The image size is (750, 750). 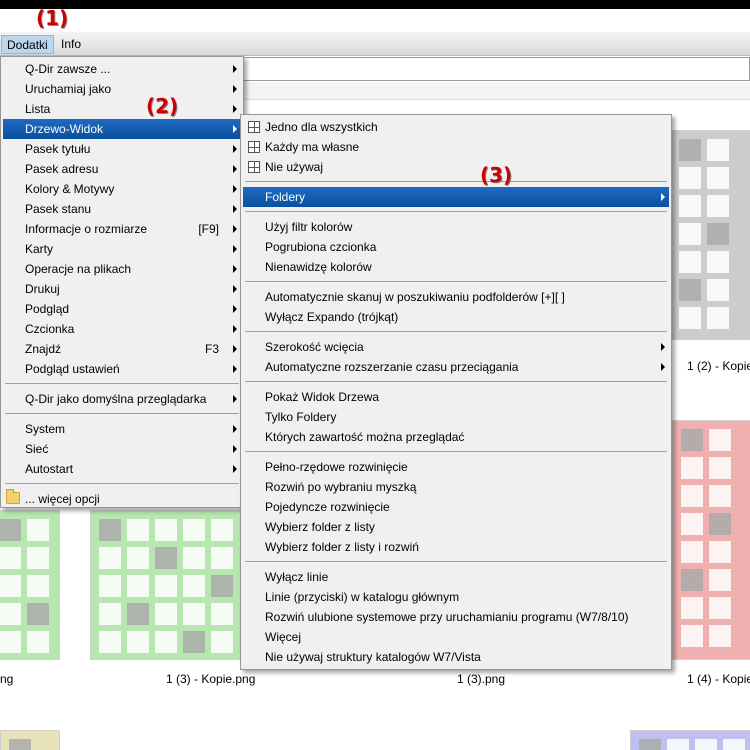 I want to click on menu-item-podglad: Podgląd, so click(x=122, y=309).